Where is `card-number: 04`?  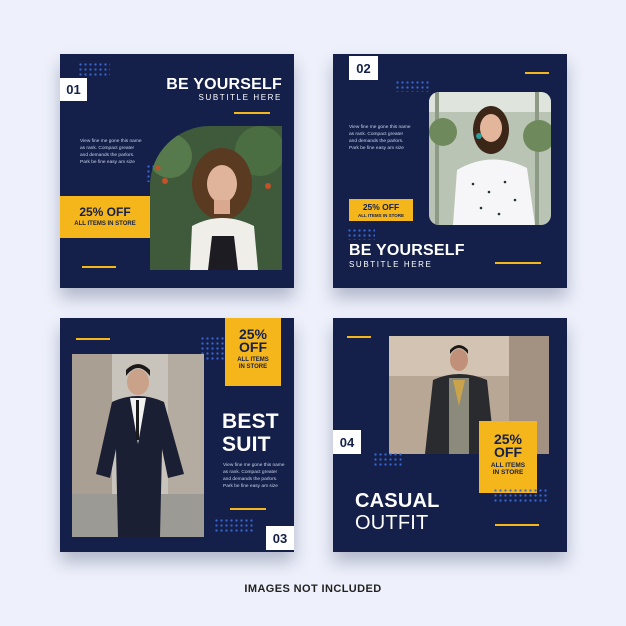 card-number: 04 is located at coordinates (347, 442).